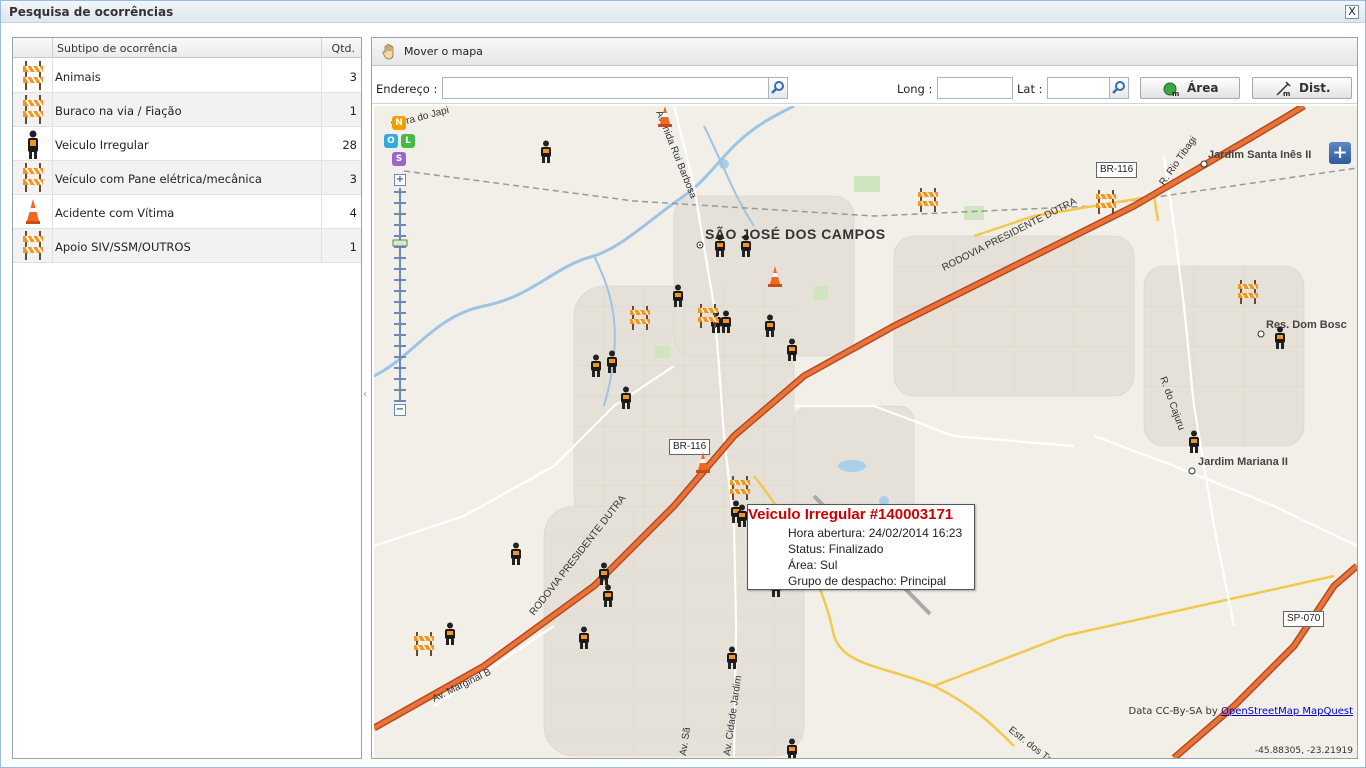 The width and height of the screenshot is (1366, 768). I want to click on road-shield: SP-070, so click(1304, 619).